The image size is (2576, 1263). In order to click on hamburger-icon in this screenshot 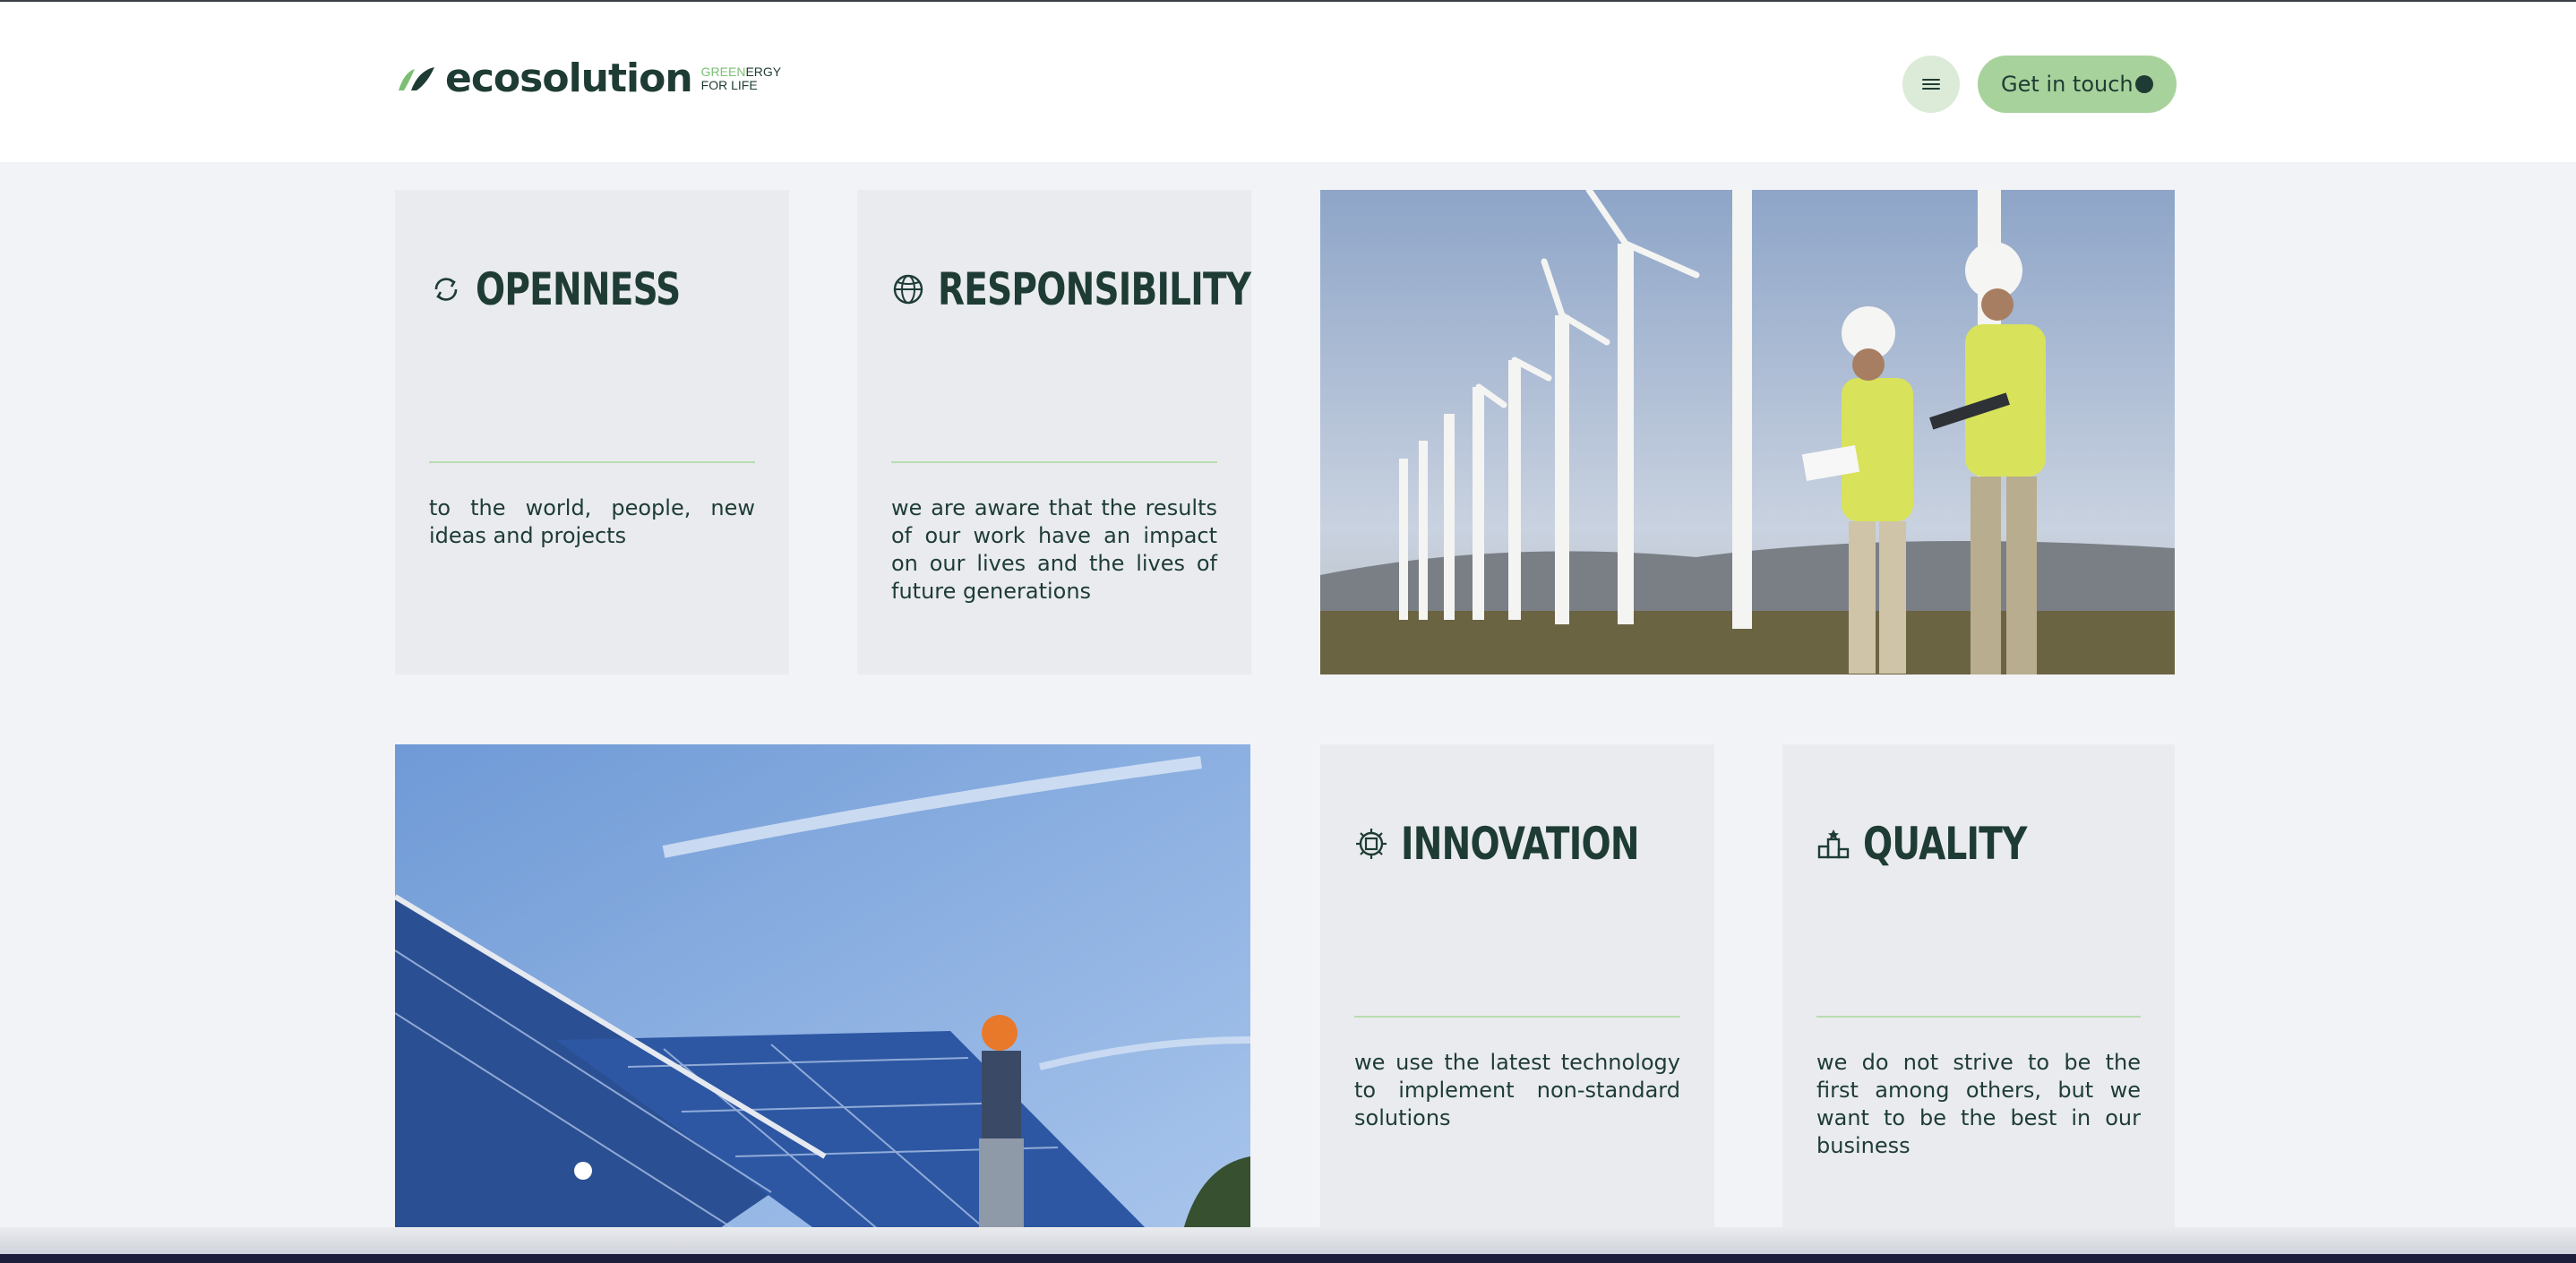, I will do `click(1931, 84)`.